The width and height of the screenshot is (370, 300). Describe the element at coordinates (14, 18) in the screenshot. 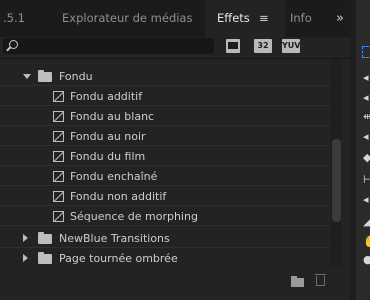

I see `tab-audio-mixer: .5.1` at that location.